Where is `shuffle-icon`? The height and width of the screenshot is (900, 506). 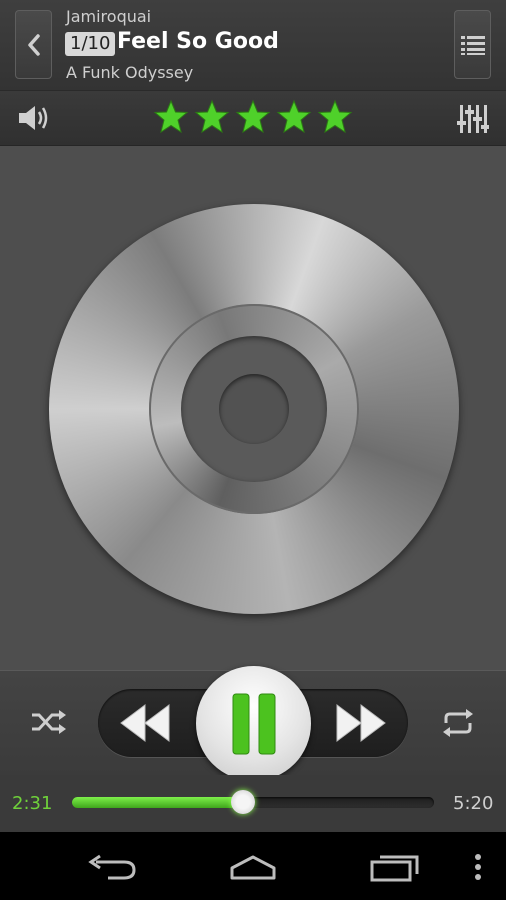
shuffle-icon is located at coordinates (49, 722).